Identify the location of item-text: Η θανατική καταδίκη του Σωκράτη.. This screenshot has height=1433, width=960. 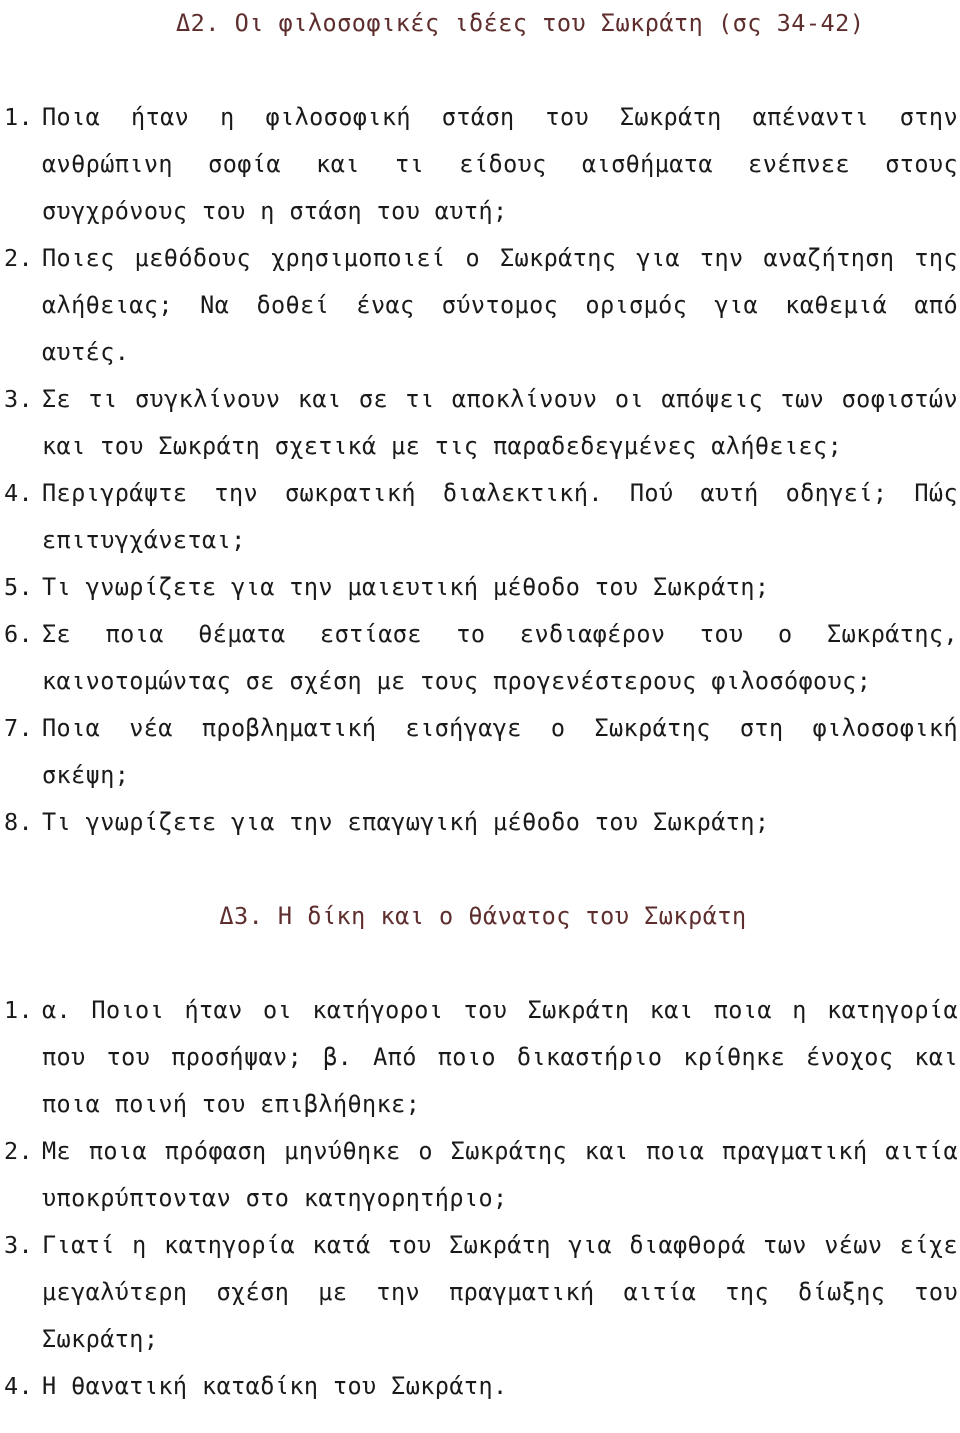
(275, 1386).